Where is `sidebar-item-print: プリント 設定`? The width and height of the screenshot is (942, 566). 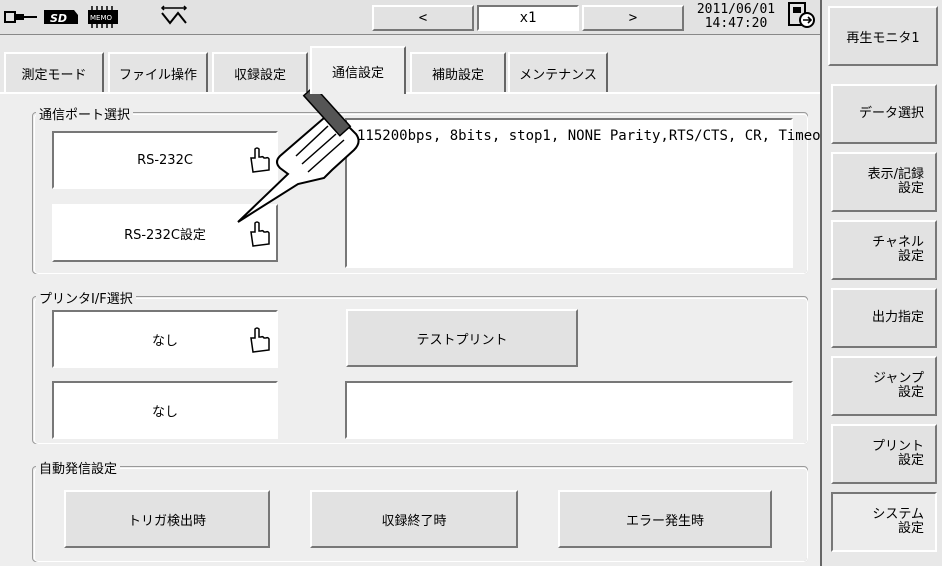
sidebar-item-print: プリント 設定 is located at coordinates (884, 454).